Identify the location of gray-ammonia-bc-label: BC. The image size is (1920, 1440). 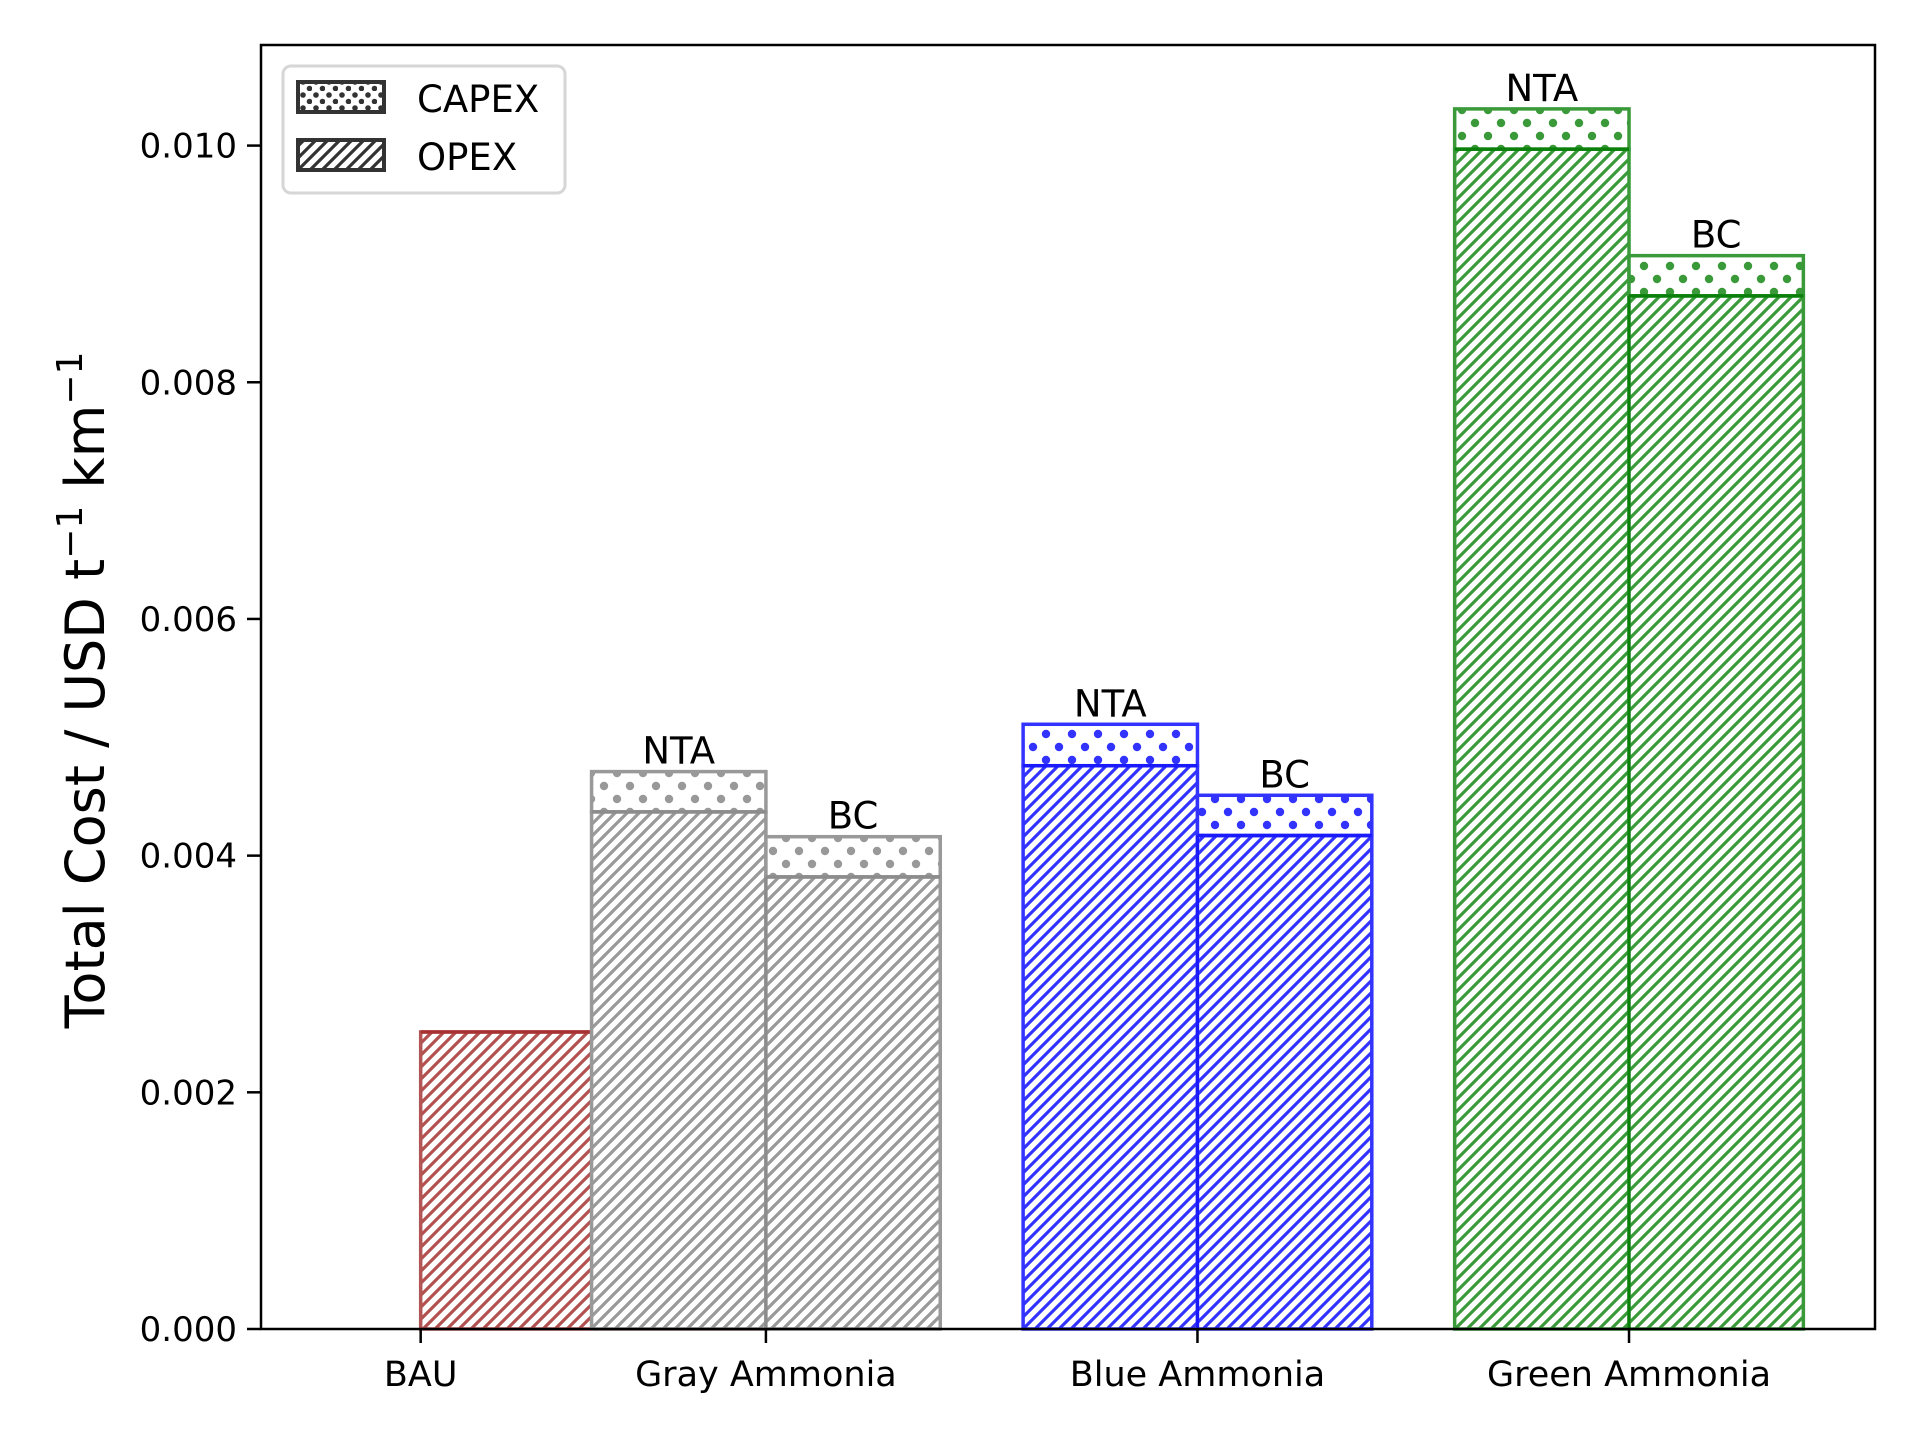
(853, 816).